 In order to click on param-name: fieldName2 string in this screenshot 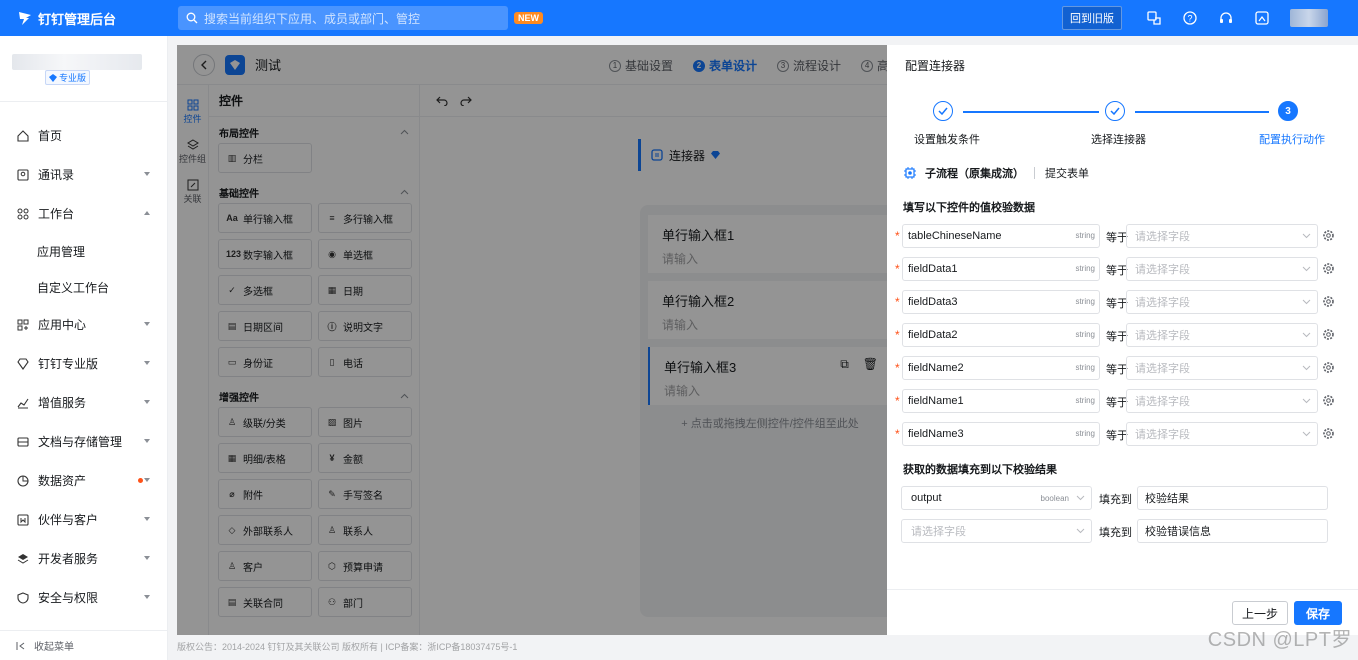, I will do `click(1001, 368)`.